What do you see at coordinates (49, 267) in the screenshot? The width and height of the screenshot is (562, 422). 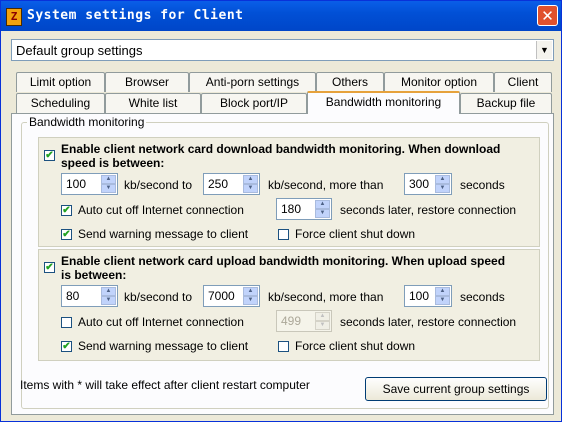 I see `upload-enable-checkbox: ✔` at bounding box center [49, 267].